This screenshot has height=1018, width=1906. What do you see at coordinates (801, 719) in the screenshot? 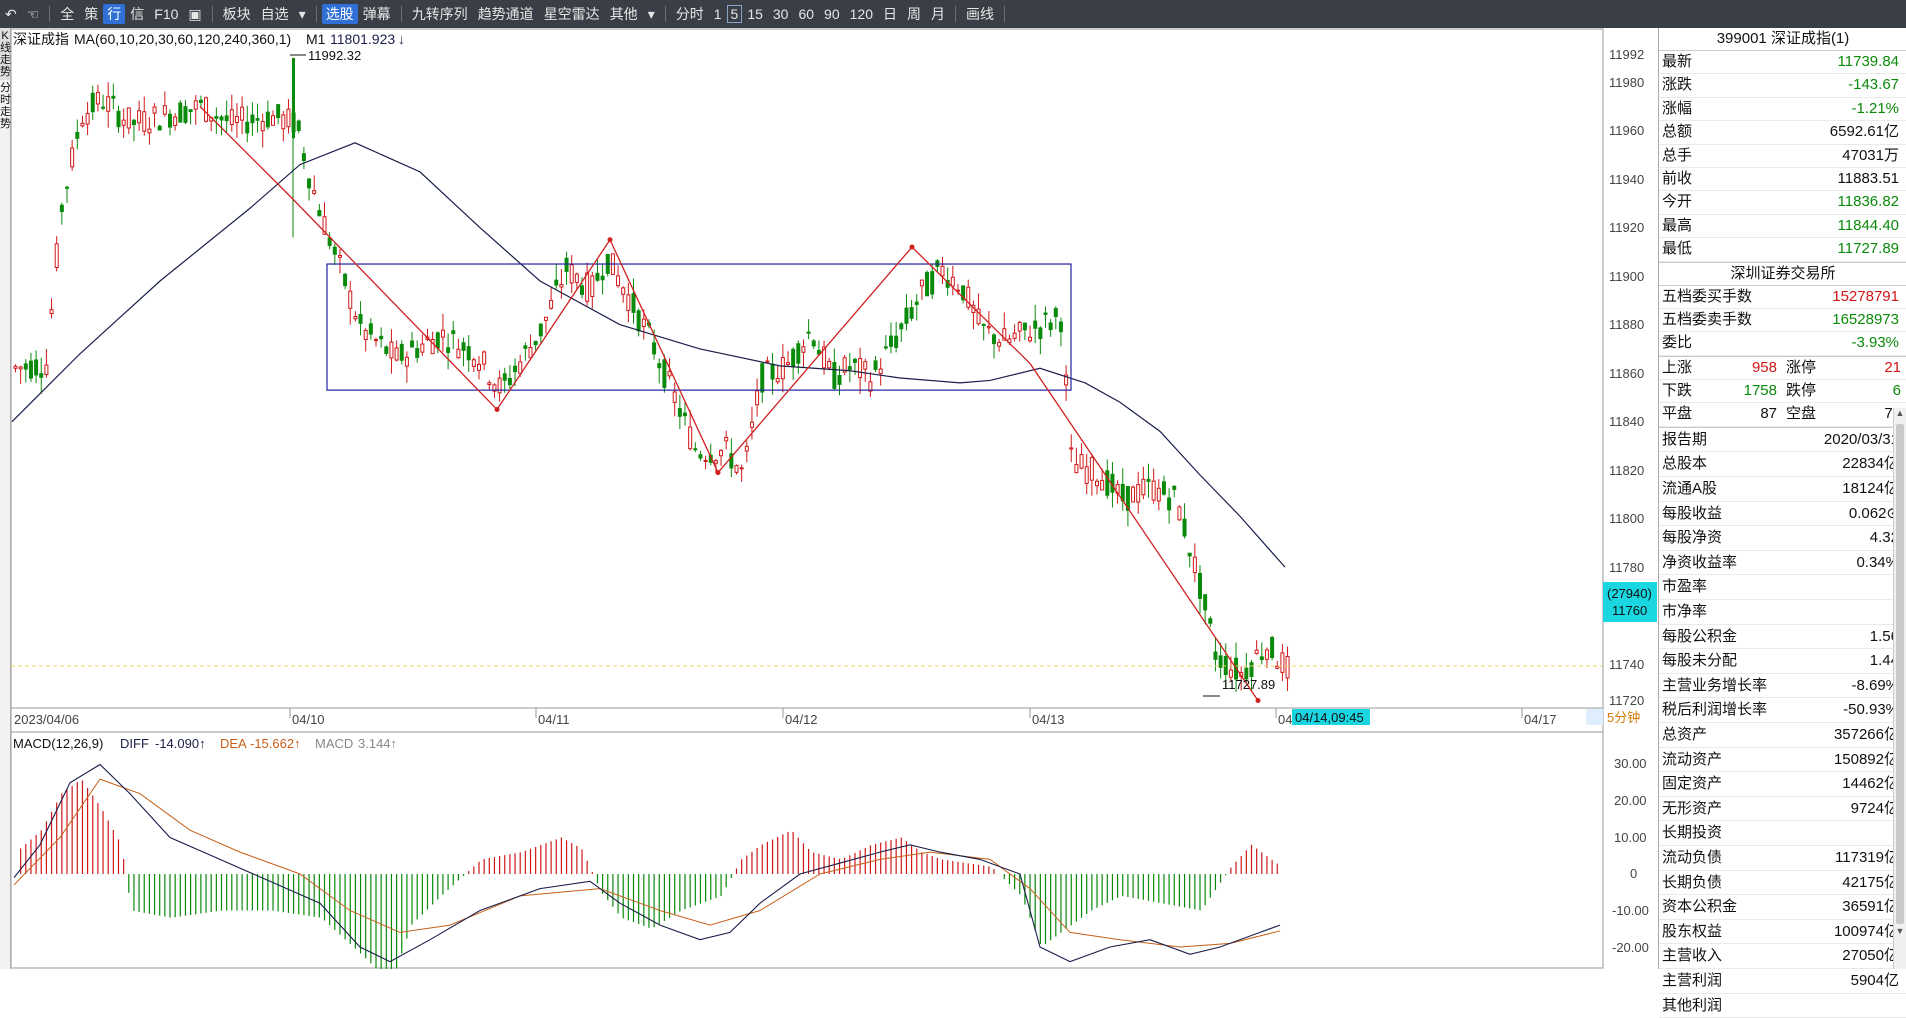
I see `x-tick-label: 04/12` at bounding box center [801, 719].